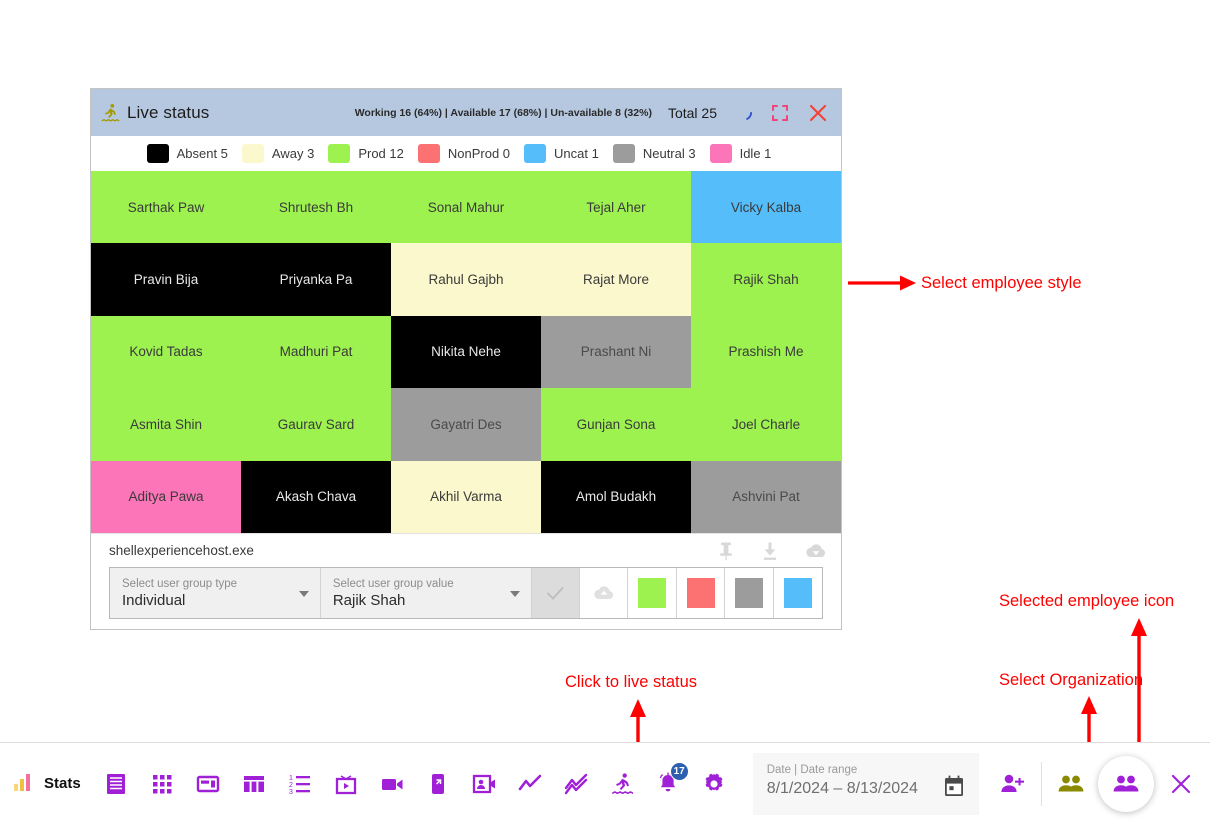  Describe the element at coordinates (1125, 783) in the screenshot. I see `selected-employee-group-icon` at that location.